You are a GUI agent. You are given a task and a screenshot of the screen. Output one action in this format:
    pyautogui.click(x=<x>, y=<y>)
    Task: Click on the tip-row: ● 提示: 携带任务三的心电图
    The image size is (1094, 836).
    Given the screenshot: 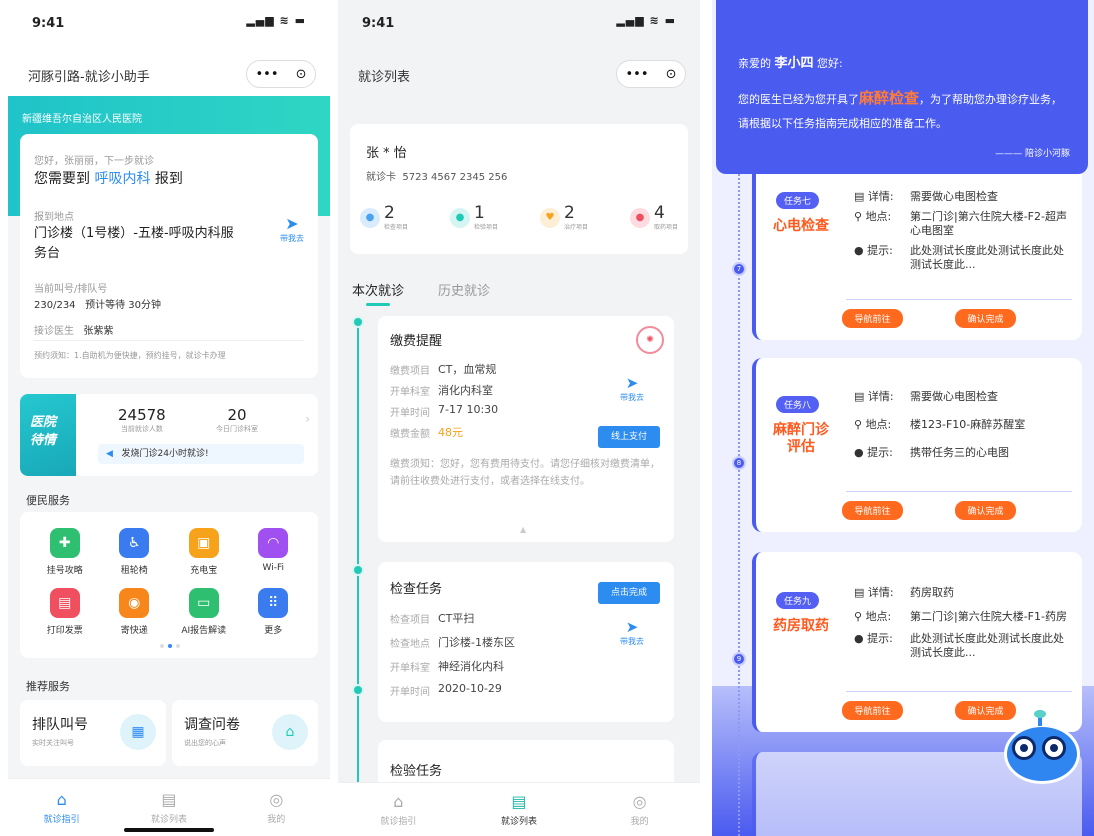 What is the action you would take?
    pyautogui.click(x=963, y=453)
    